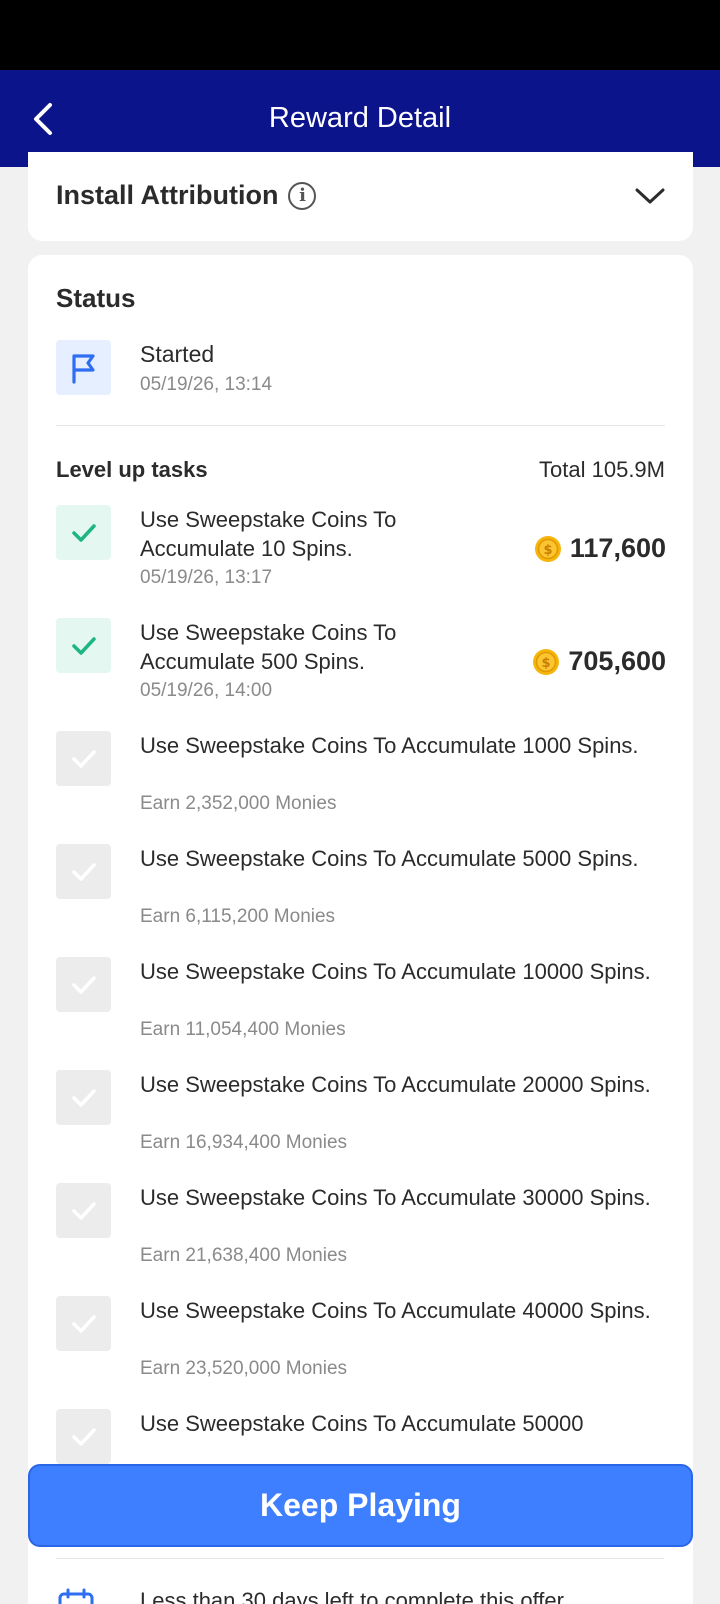 This screenshot has height=1604, width=720. I want to click on chevron-down-icon, so click(650, 196).